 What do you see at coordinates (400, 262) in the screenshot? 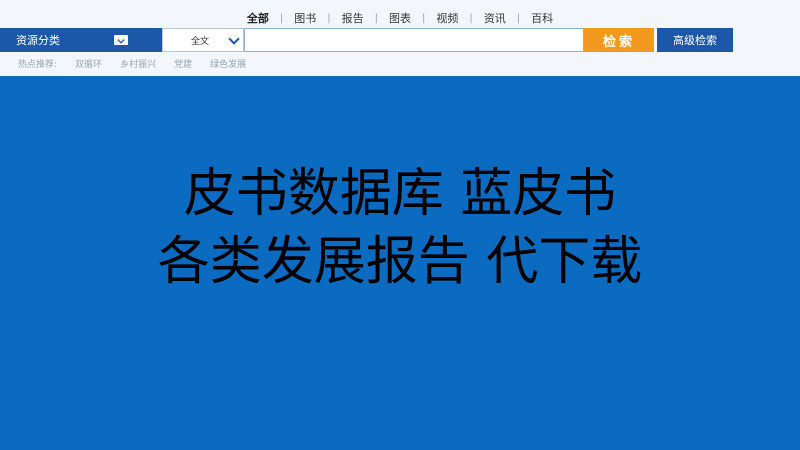
I see `headline-line-2: 各类发展报告 代下载` at bounding box center [400, 262].